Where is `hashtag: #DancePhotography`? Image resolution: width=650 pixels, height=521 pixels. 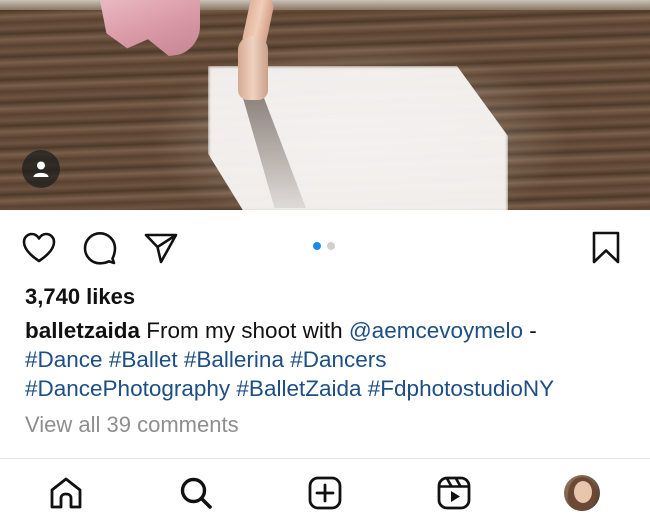
hashtag: #DancePhotography is located at coordinates (127, 388).